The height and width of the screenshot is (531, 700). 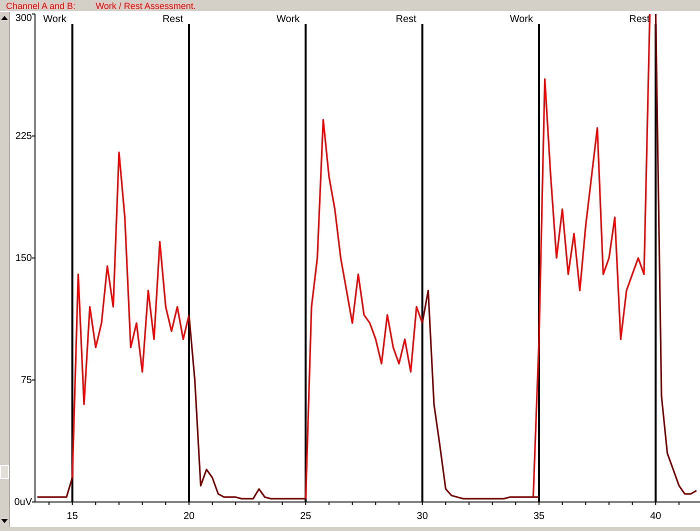 What do you see at coordinates (23, 136) in the screenshot?
I see `tick-label: 225` at bounding box center [23, 136].